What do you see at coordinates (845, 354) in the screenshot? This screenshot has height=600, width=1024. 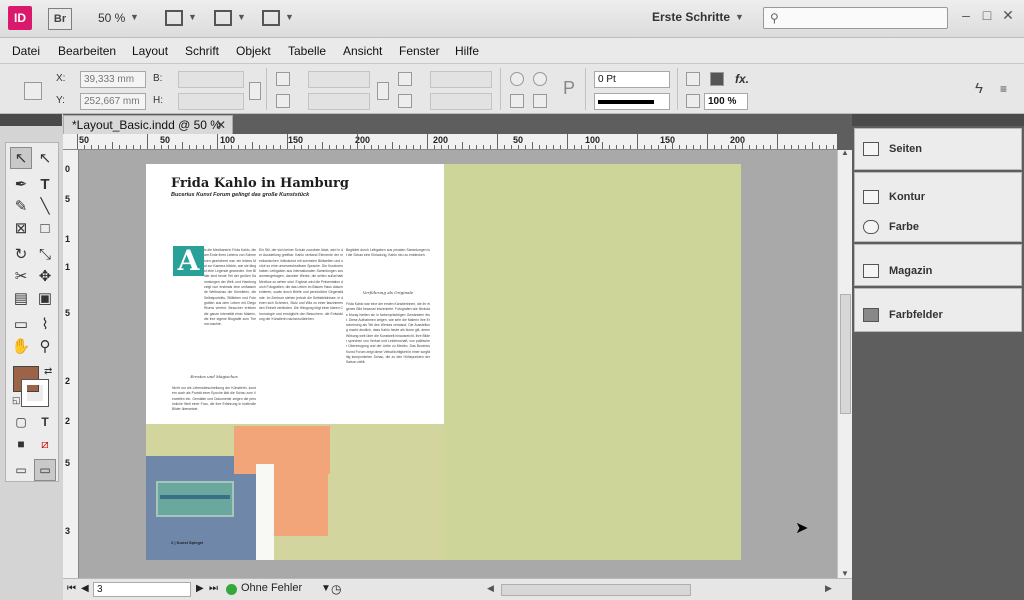 I see `vertical-scroll-thumb` at bounding box center [845, 354].